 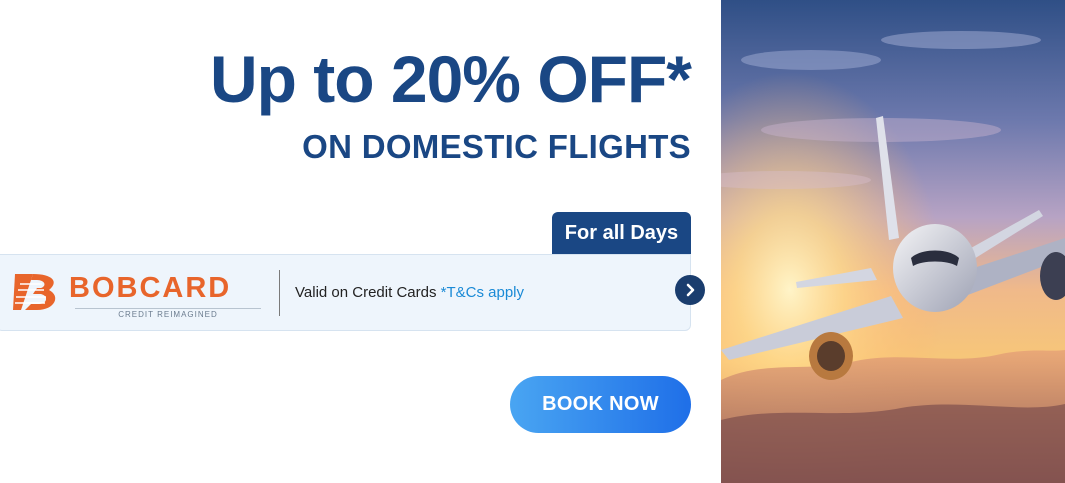 I want to click on tnc-link: *T&Cs apply, so click(x=482, y=292).